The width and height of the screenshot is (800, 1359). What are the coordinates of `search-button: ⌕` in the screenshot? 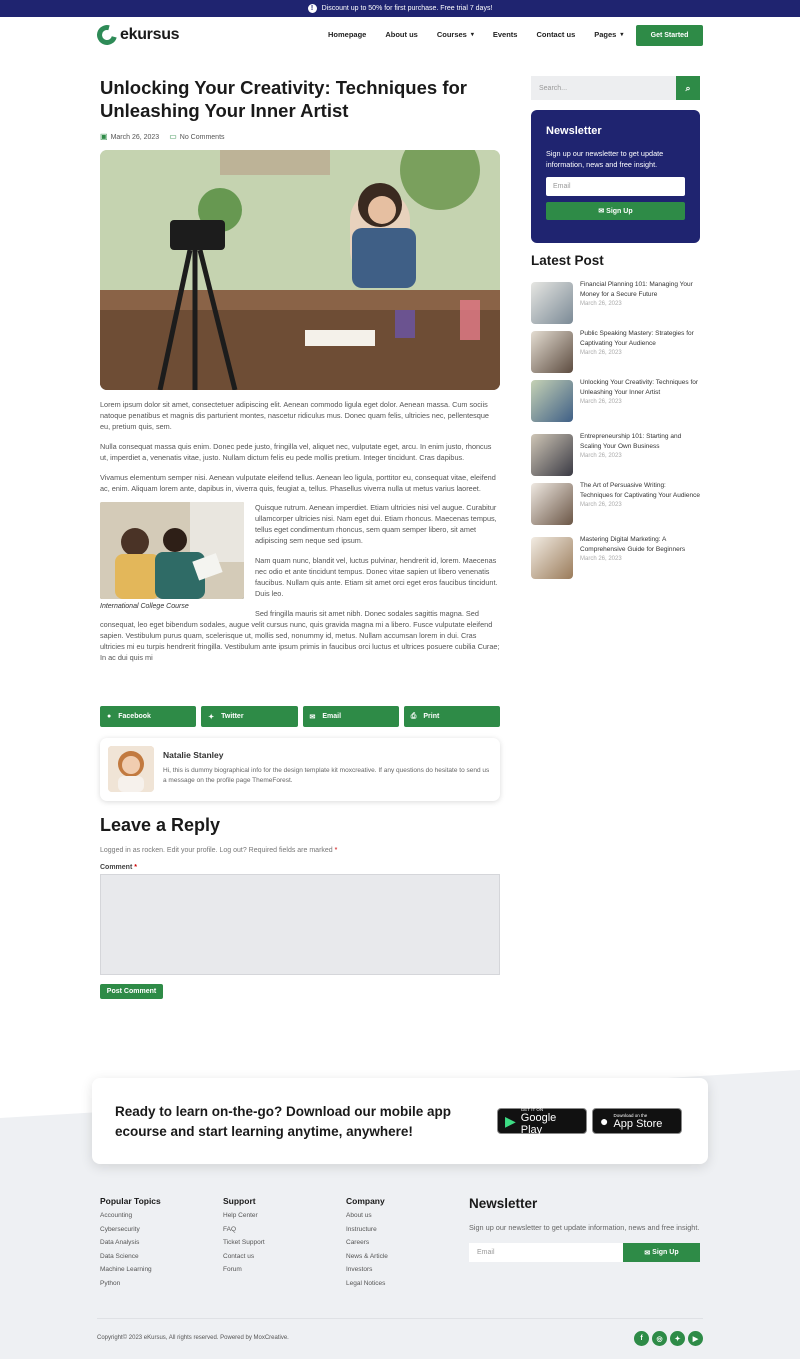 It's located at (688, 88).